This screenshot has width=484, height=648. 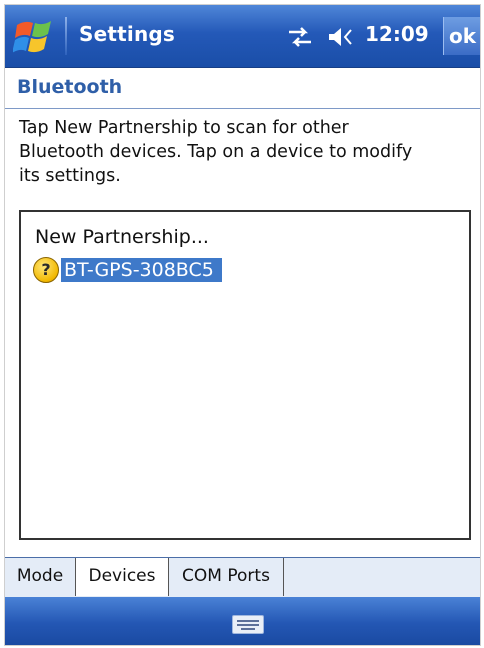 What do you see at coordinates (127, 34) in the screenshot?
I see `app-title: Settings` at bounding box center [127, 34].